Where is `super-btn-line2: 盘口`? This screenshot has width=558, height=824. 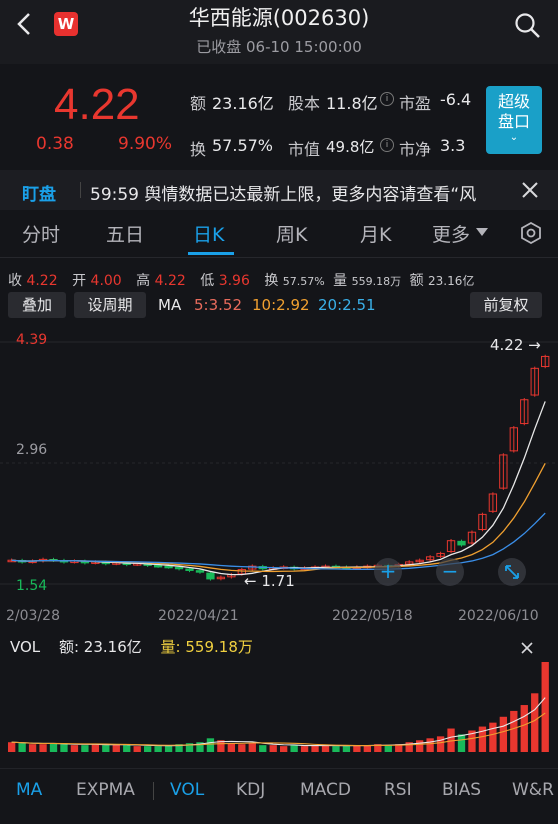 super-btn-line2: 盘口 is located at coordinates (513, 121).